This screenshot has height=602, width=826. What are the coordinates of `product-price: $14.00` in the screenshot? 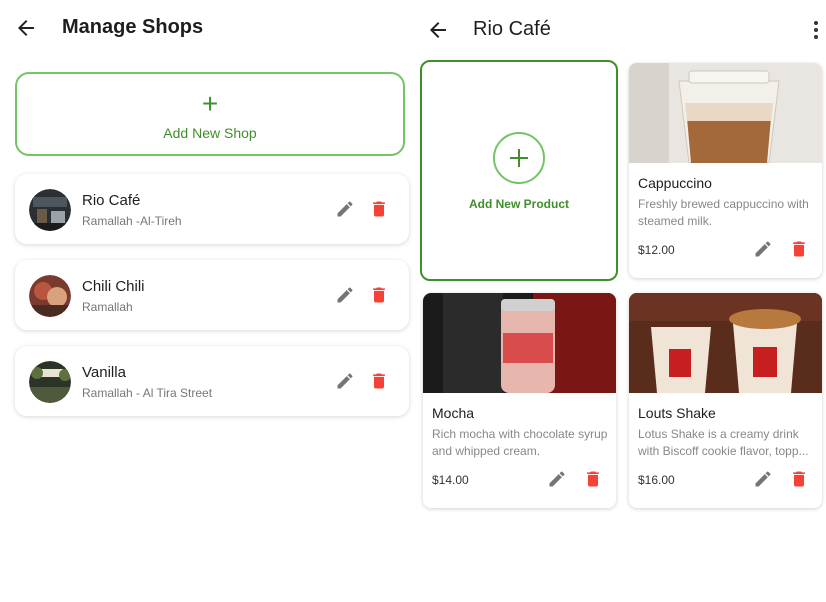 It's located at (450, 480).